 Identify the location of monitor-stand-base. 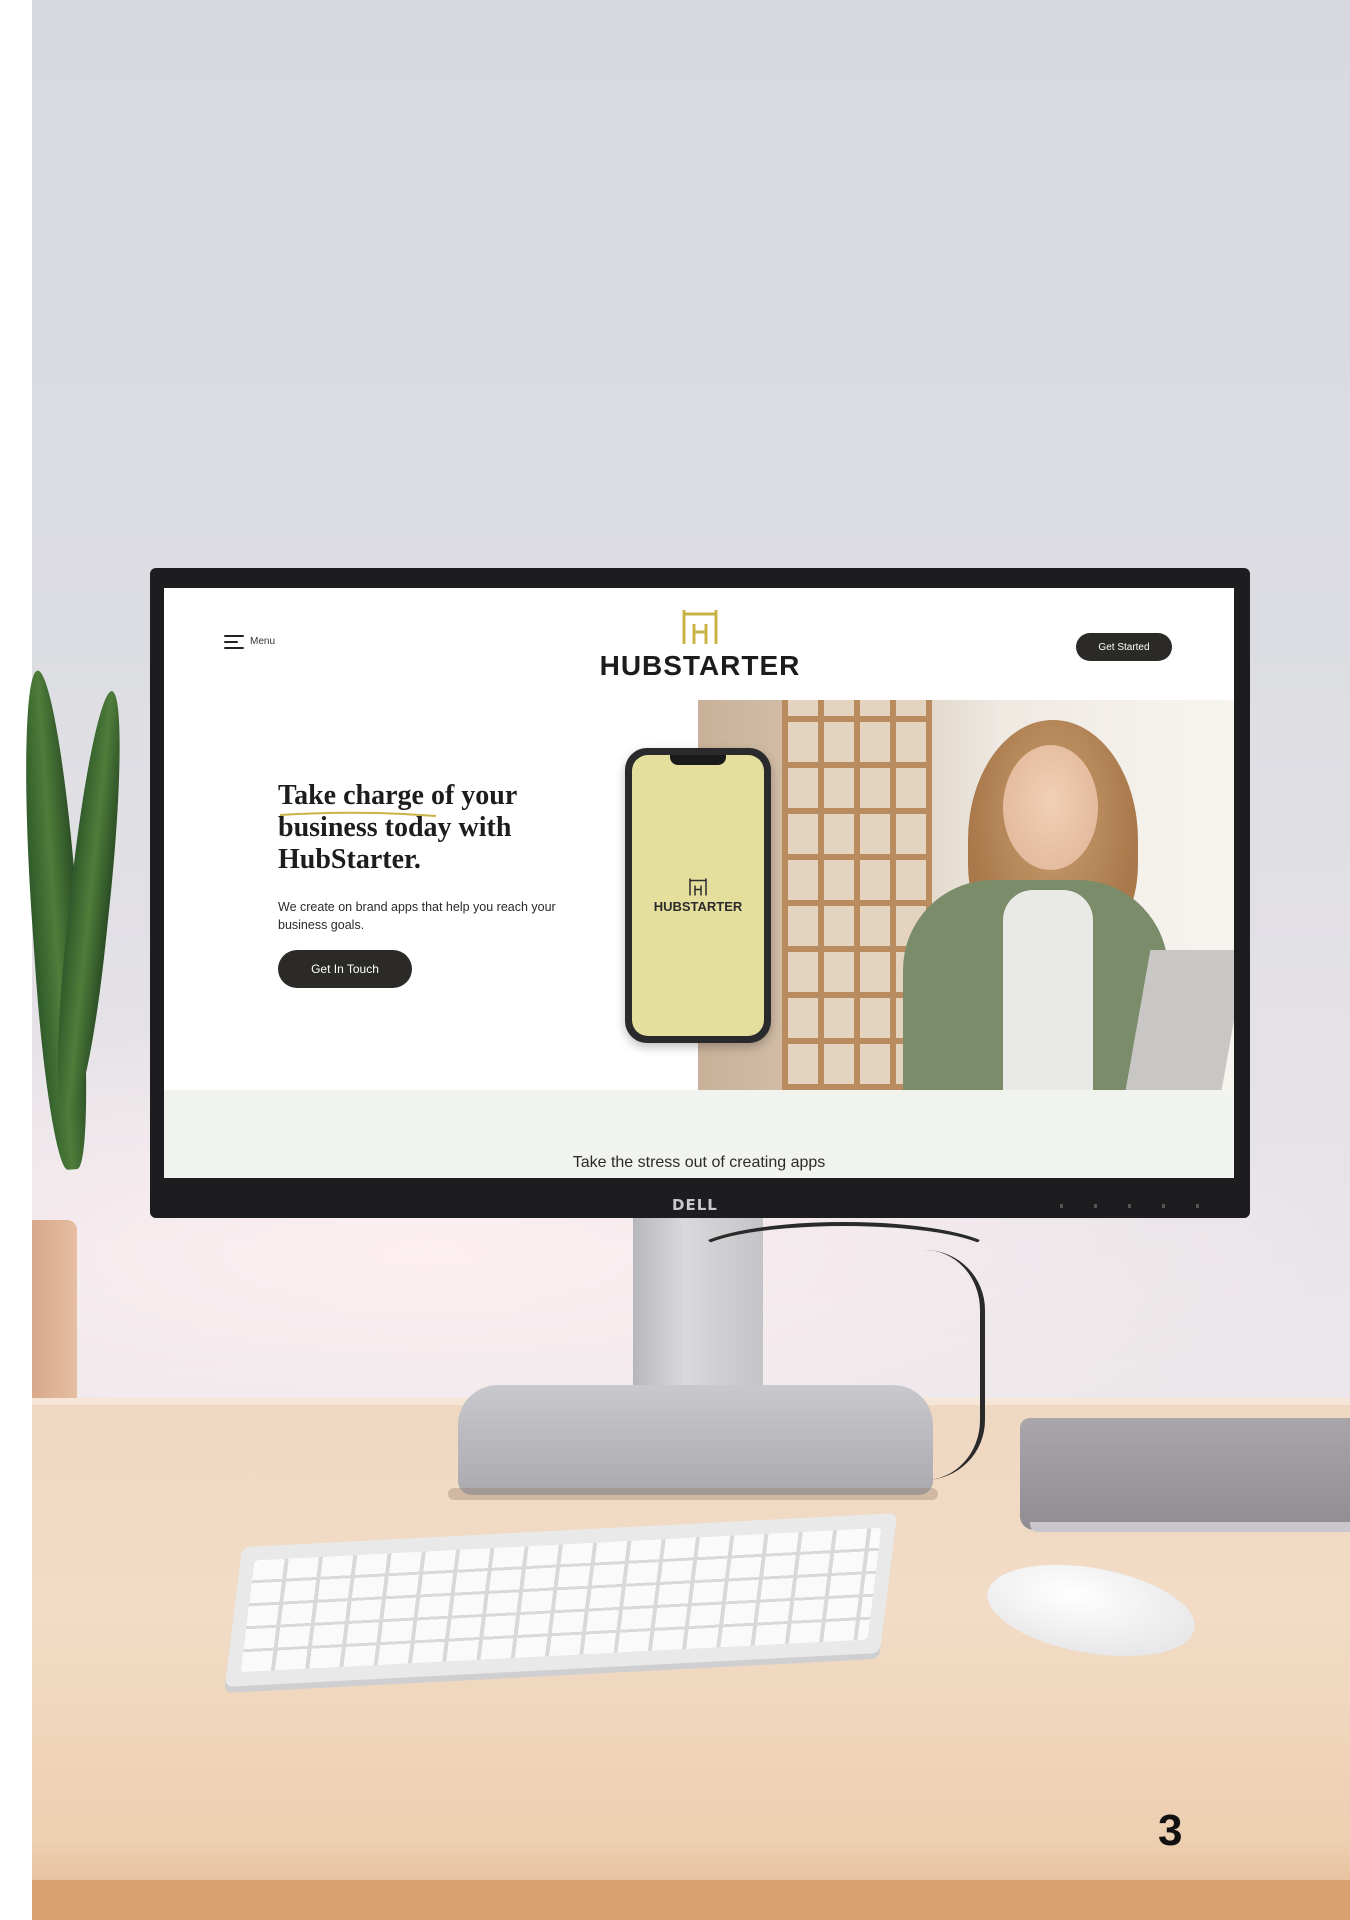
(695, 1440).